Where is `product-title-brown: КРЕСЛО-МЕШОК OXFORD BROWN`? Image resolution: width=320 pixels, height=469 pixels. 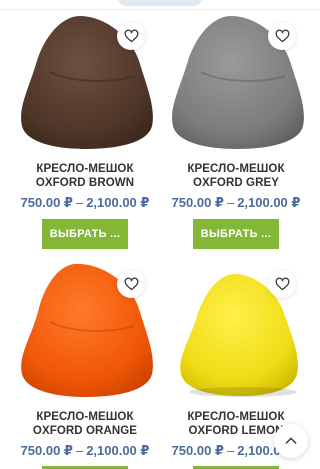
product-title-brown: КРЕСЛО-МЕШОК OXFORD BROWN is located at coordinates (85, 176).